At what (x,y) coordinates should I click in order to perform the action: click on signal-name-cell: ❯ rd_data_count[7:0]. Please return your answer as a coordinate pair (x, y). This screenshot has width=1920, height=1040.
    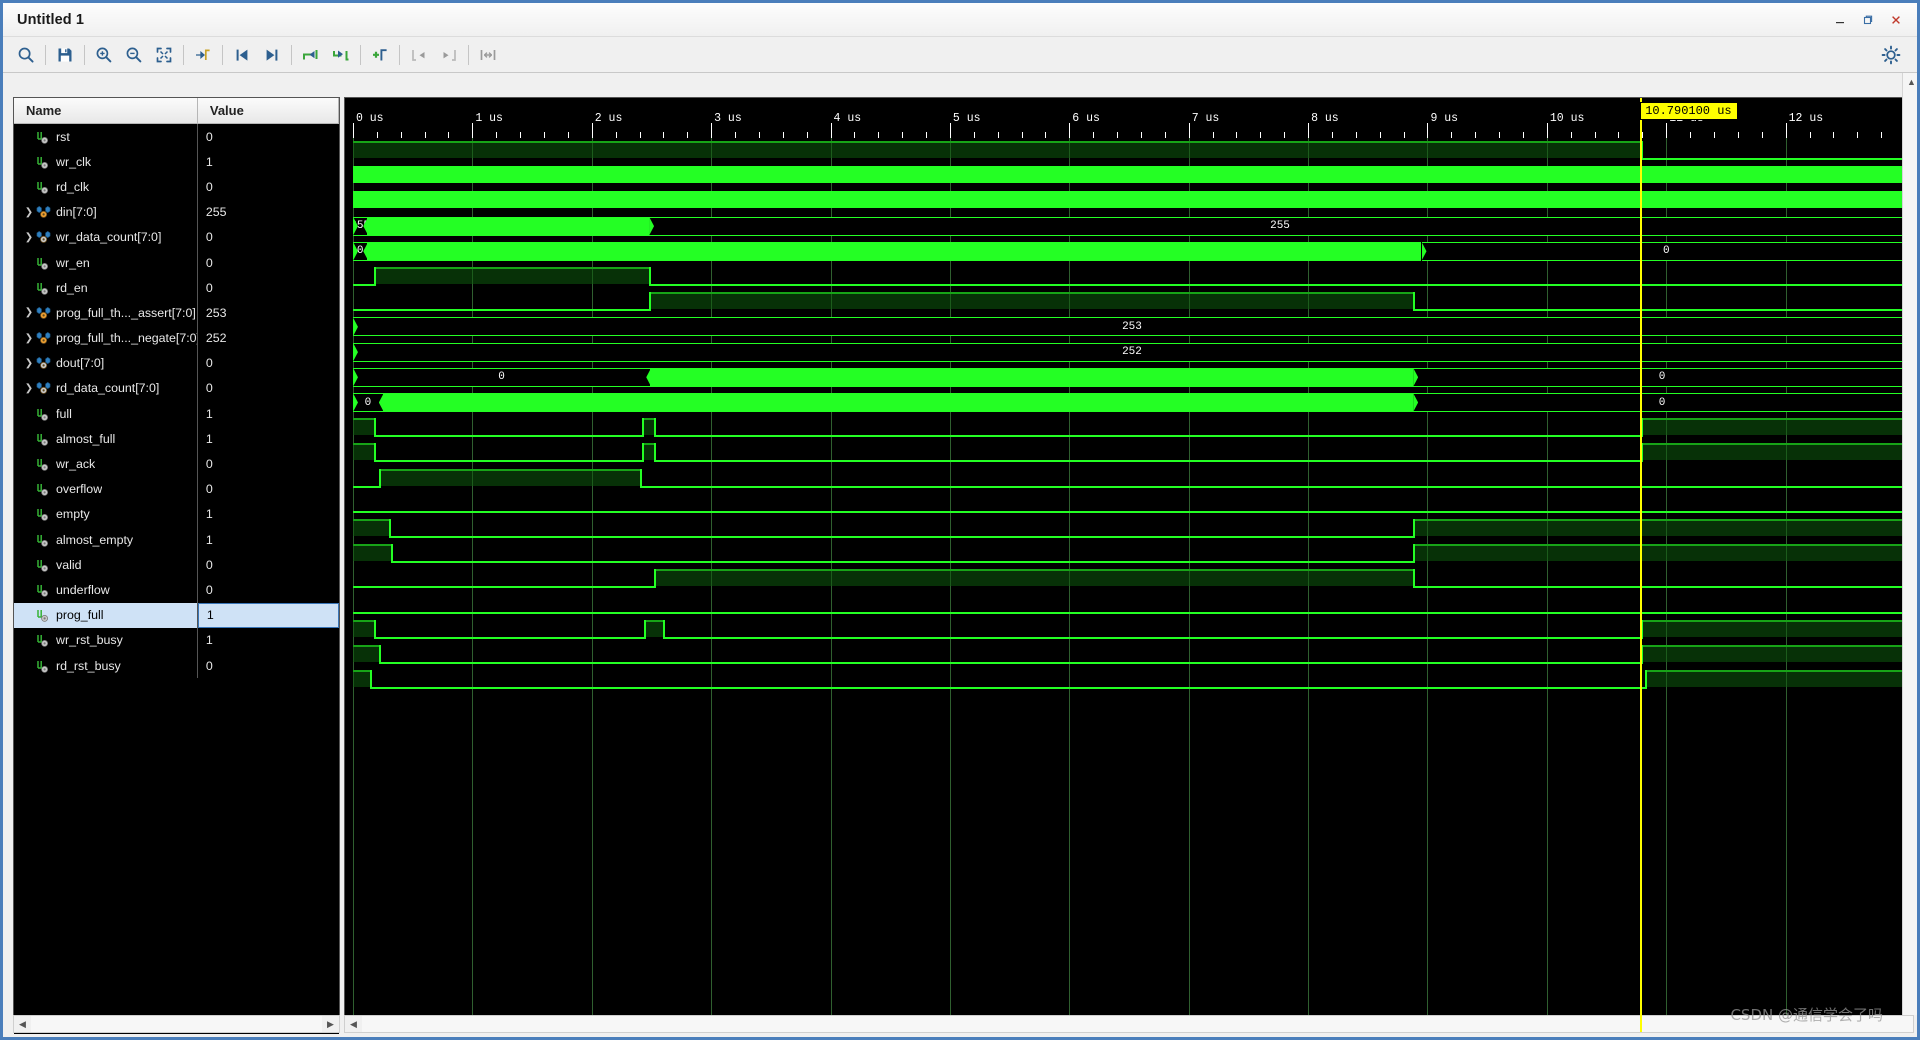
    Looking at the image, I should click on (106, 388).